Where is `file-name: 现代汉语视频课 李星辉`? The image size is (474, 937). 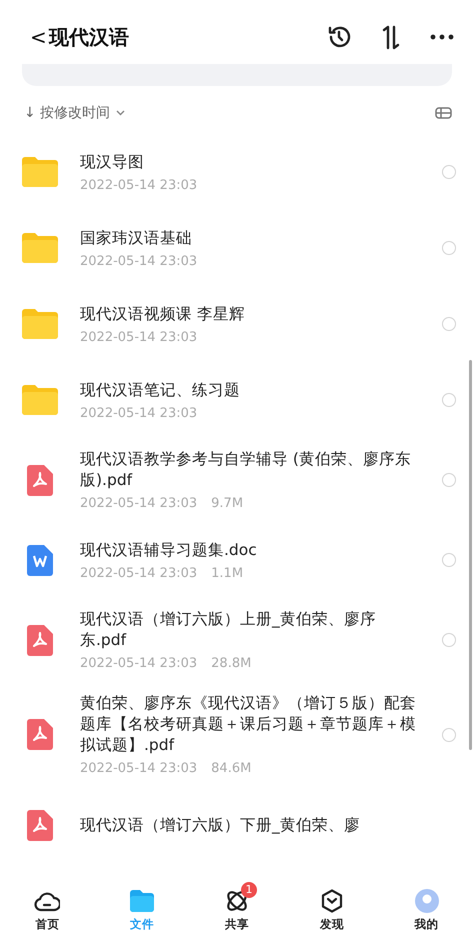 file-name: 现代汉语视频课 李星辉 is located at coordinates (250, 314).